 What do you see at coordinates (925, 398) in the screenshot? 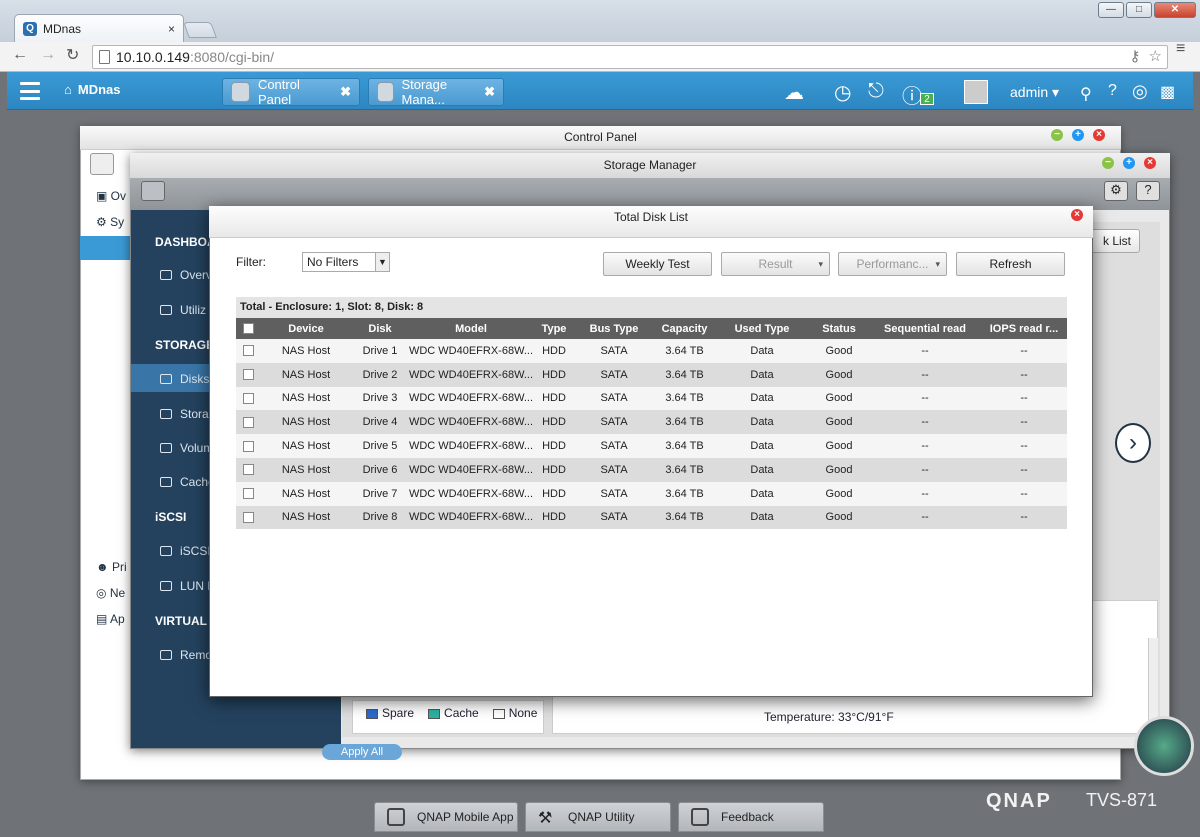
I see `table-cell: --` at bounding box center [925, 398].